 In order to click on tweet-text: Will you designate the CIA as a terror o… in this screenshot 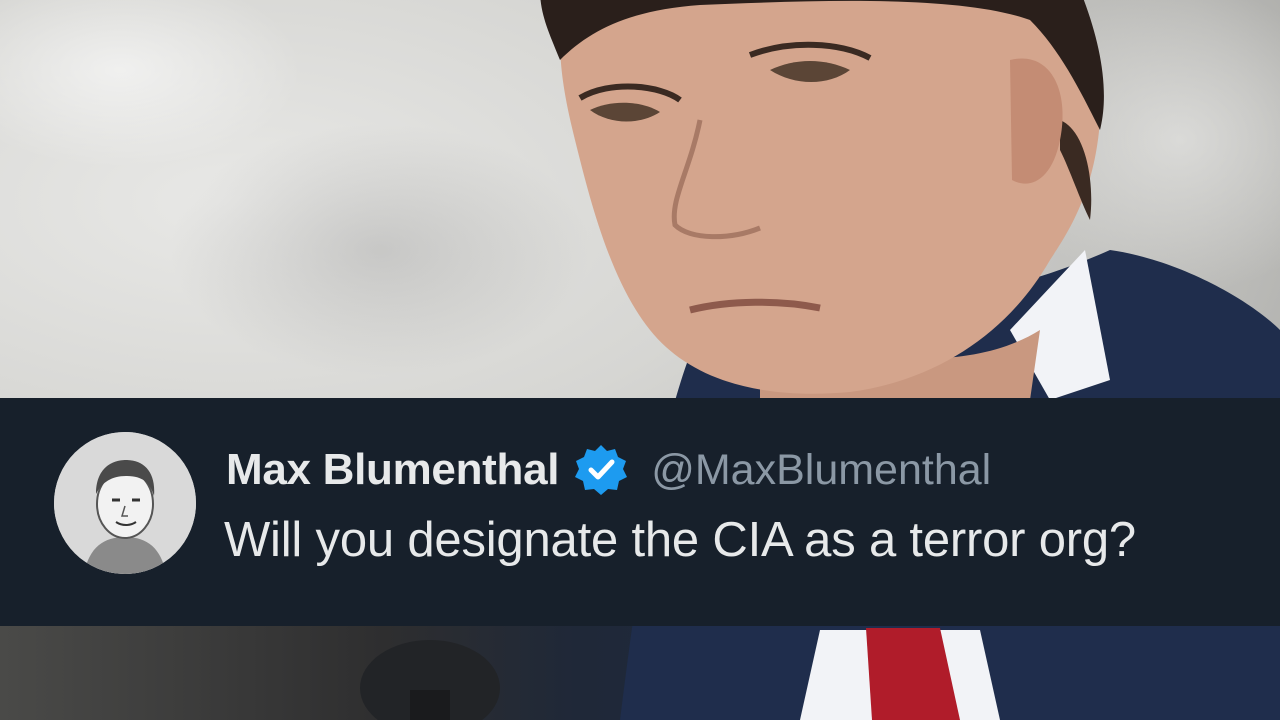, I will do `click(680, 540)`.